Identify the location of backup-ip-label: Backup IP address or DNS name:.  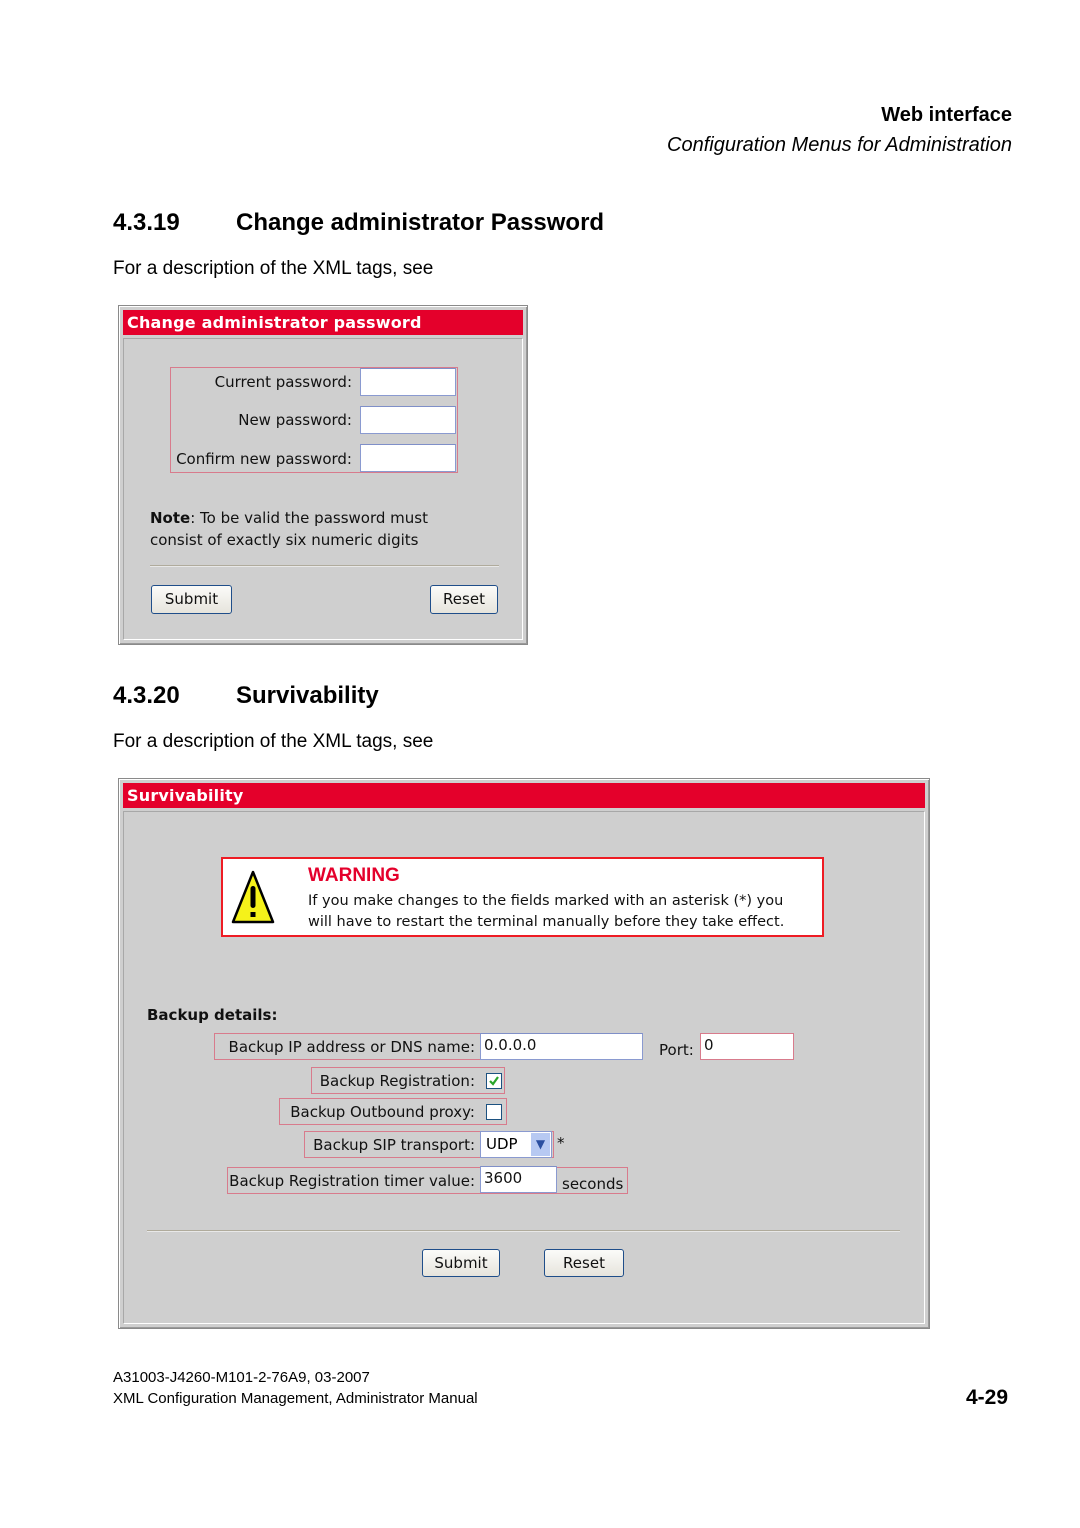
(351, 1047).